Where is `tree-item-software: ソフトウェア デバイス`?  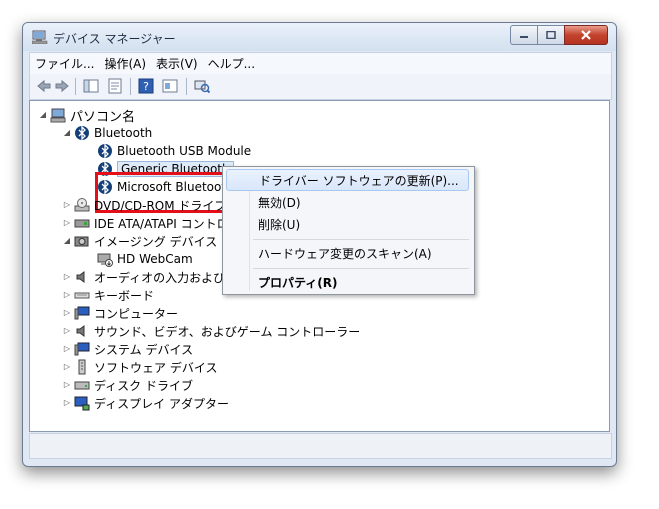 tree-item-software: ソフトウェア デバイス is located at coordinates (145, 367).